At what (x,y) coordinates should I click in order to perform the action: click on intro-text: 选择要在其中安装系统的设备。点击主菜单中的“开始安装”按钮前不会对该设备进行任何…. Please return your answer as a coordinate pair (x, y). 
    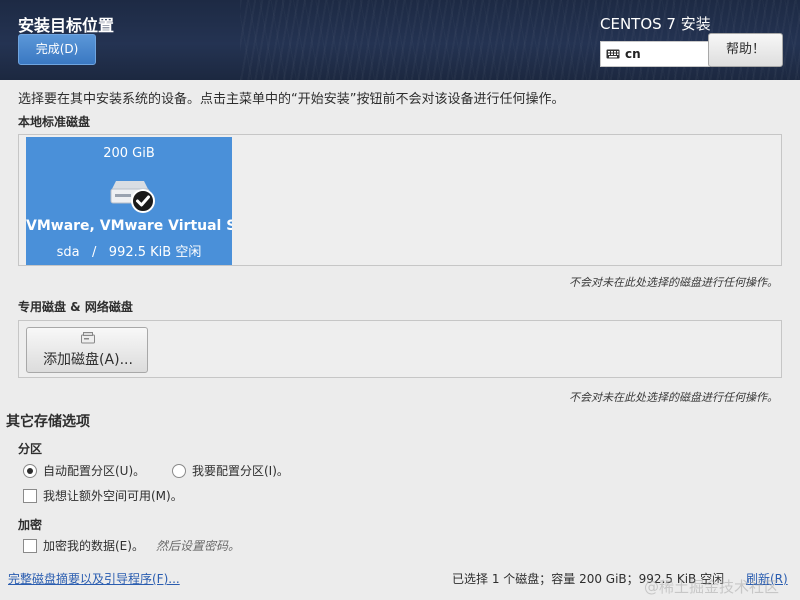
    Looking at the image, I should click on (291, 99).